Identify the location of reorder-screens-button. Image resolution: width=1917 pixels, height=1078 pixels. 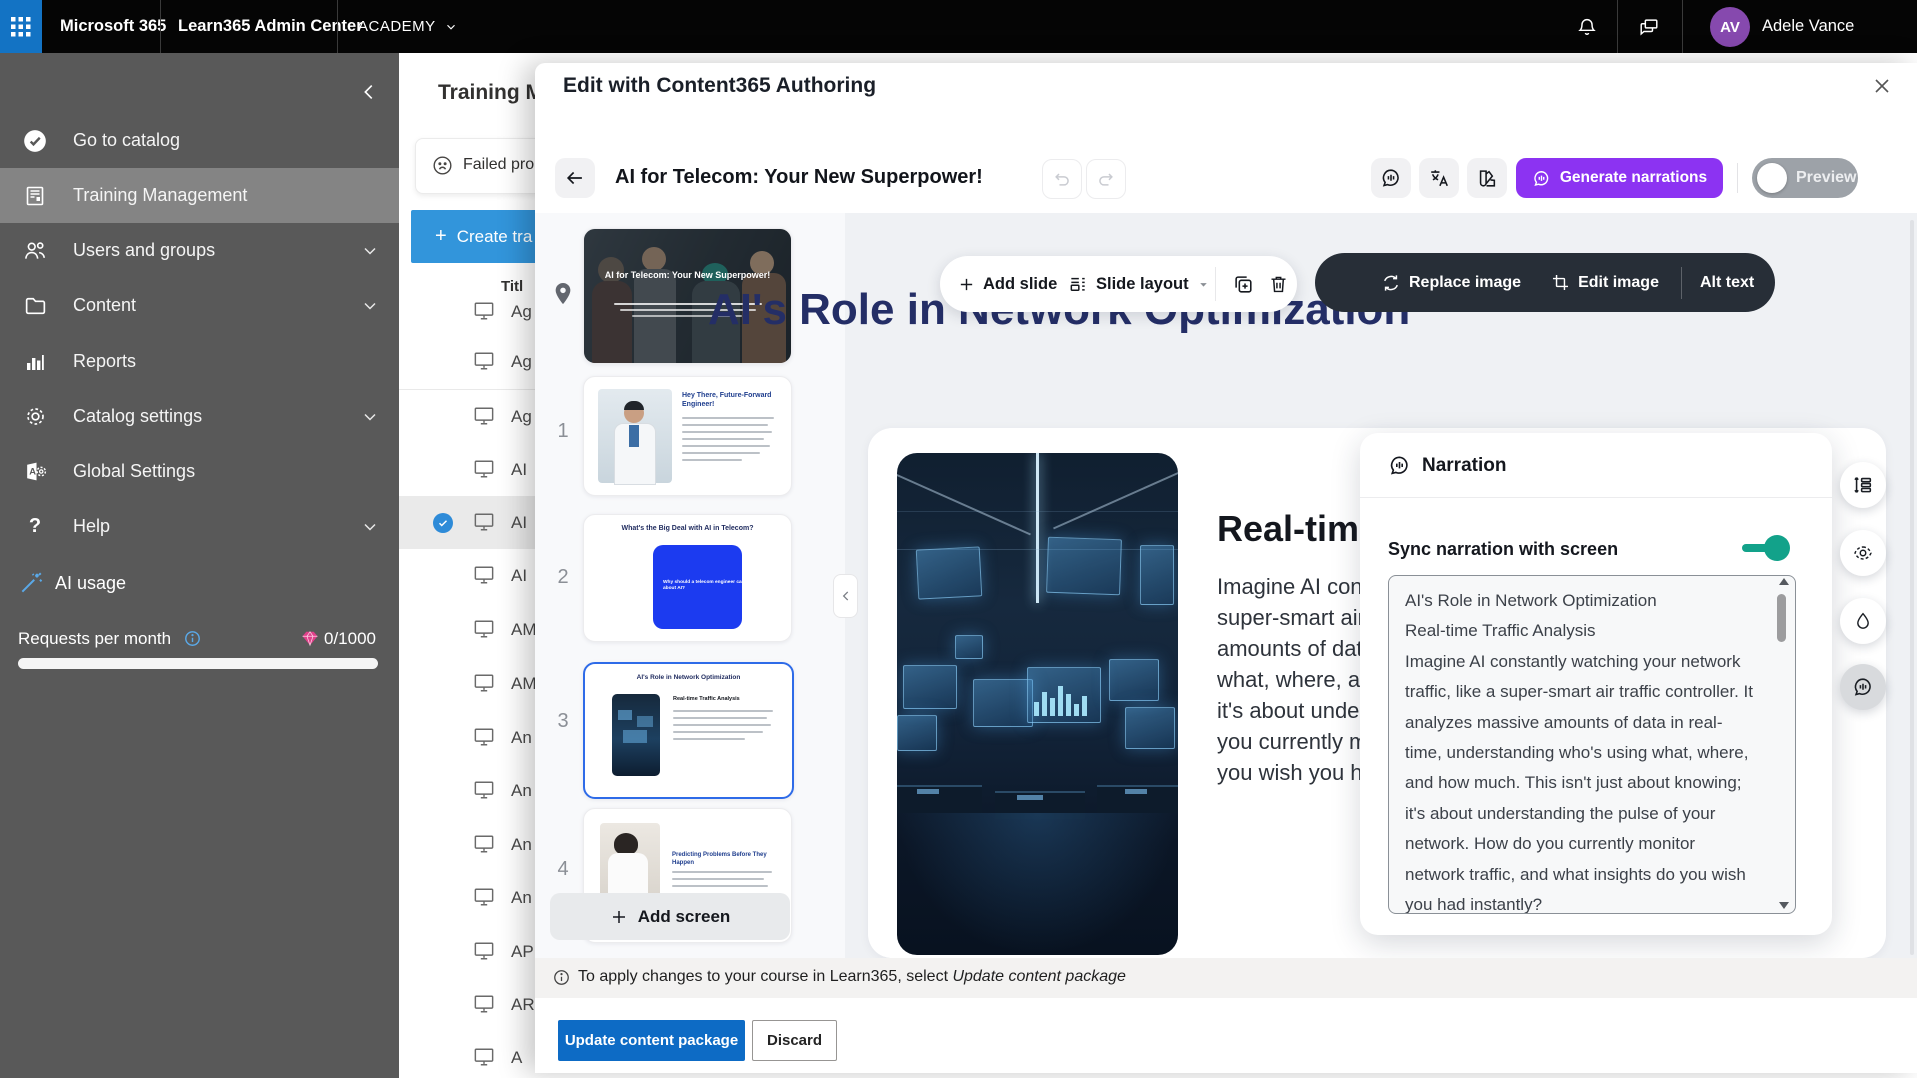
(1863, 485).